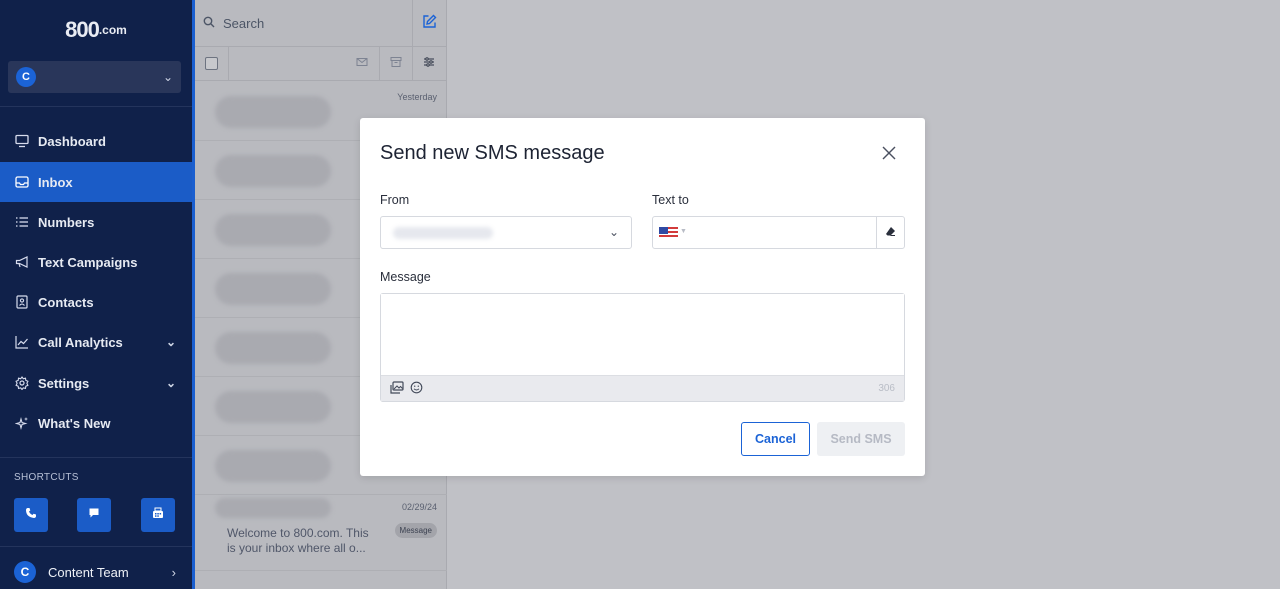  What do you see at coordinates (173, 572) in the screenshot?
I see `chevron-right-icon: ›` at bounding box center [173, 572].